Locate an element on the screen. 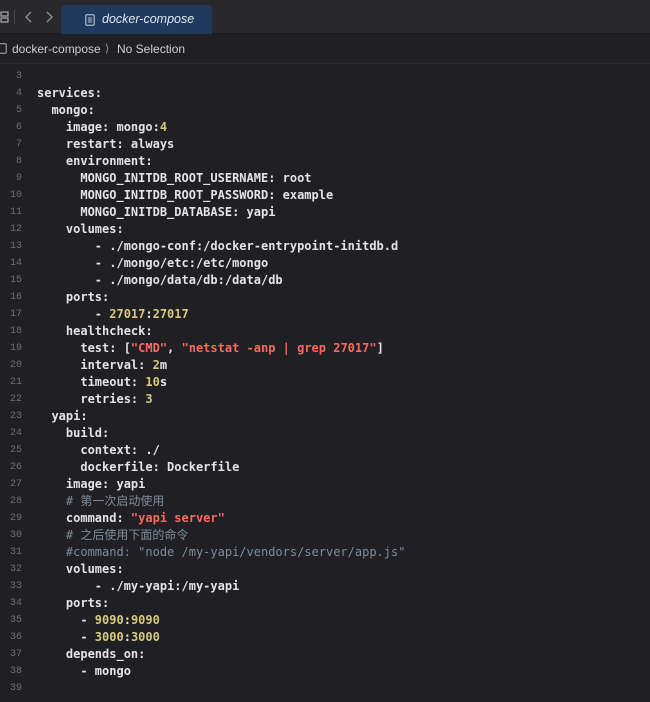 Image resolution: width=650 pixels, height=702 pixels. code-text: - mongo is located at coordinates (84, 671).